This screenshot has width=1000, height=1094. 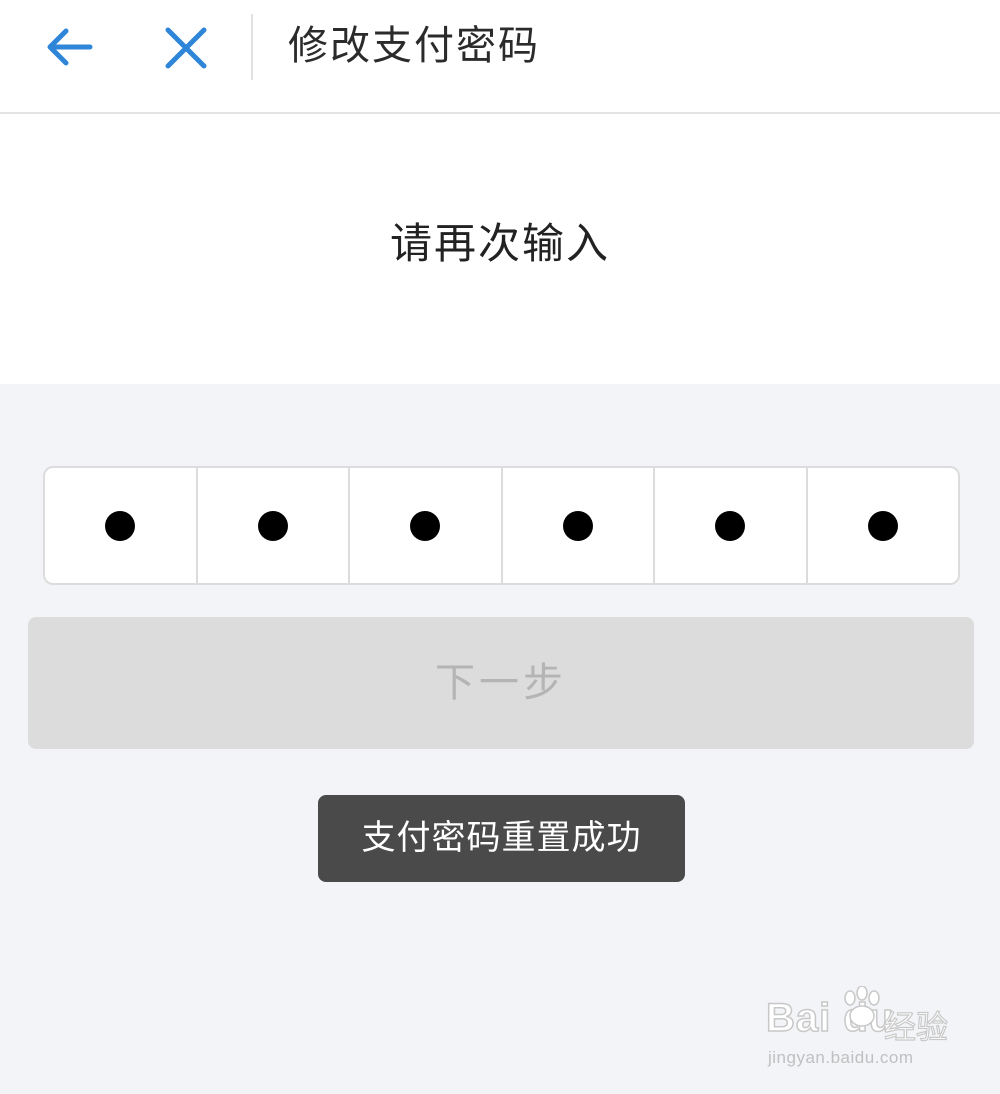 What do you see at coordinates (841, 1057) in the screenshot?
I see `watermark-url: jingyan.baidu.com` at bounding box center [841, 1057].